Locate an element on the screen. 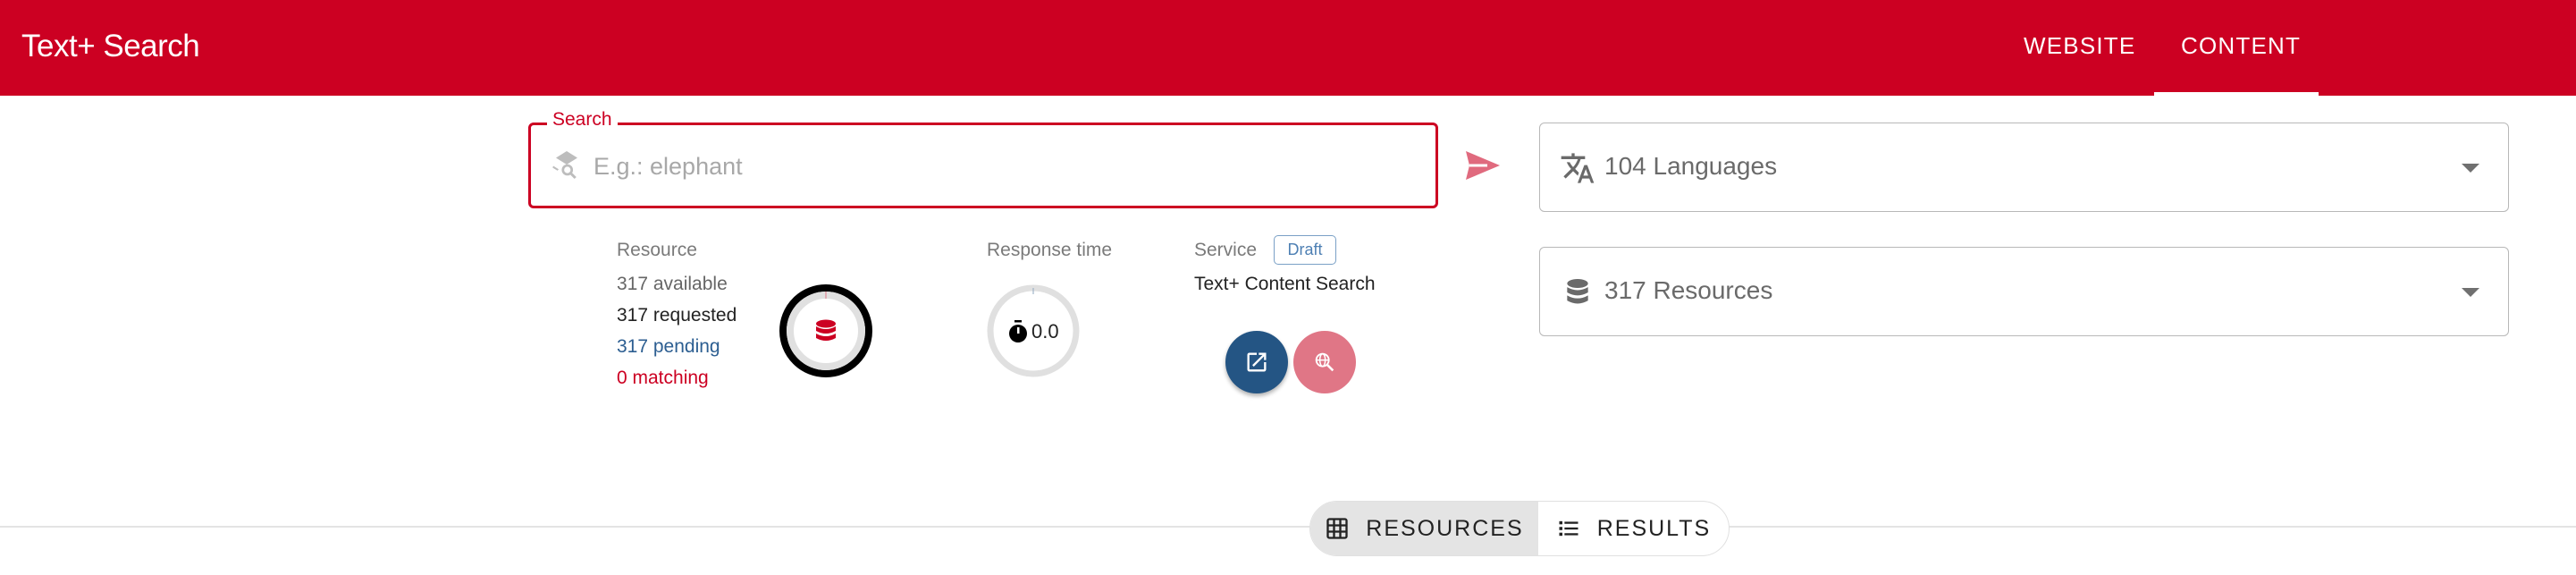 The image size is (2576, 575). status-badge: Draft is located at coordinates (1305, 250).